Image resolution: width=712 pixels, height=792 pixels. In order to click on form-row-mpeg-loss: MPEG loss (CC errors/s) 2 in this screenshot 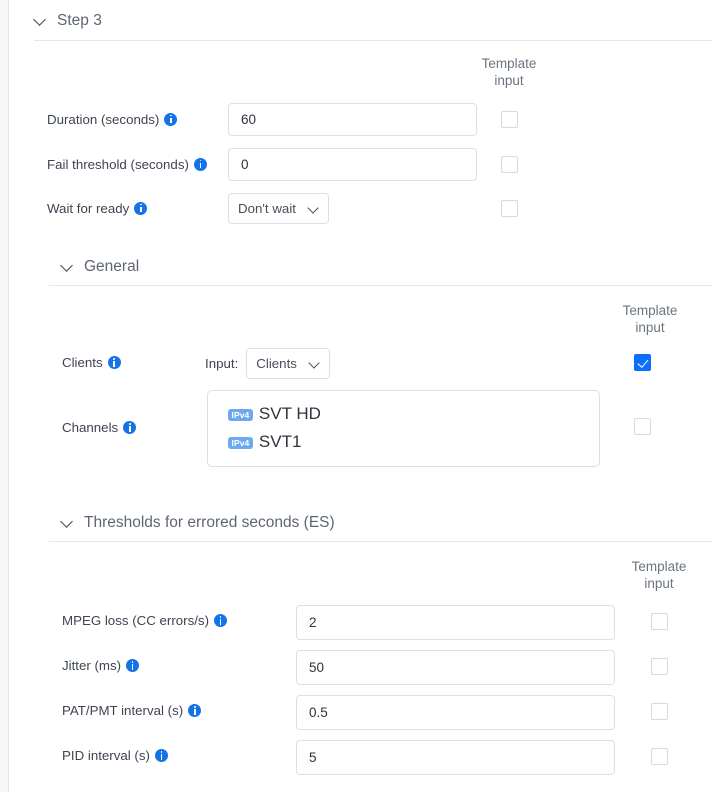, I will do `click(360, 622)`.